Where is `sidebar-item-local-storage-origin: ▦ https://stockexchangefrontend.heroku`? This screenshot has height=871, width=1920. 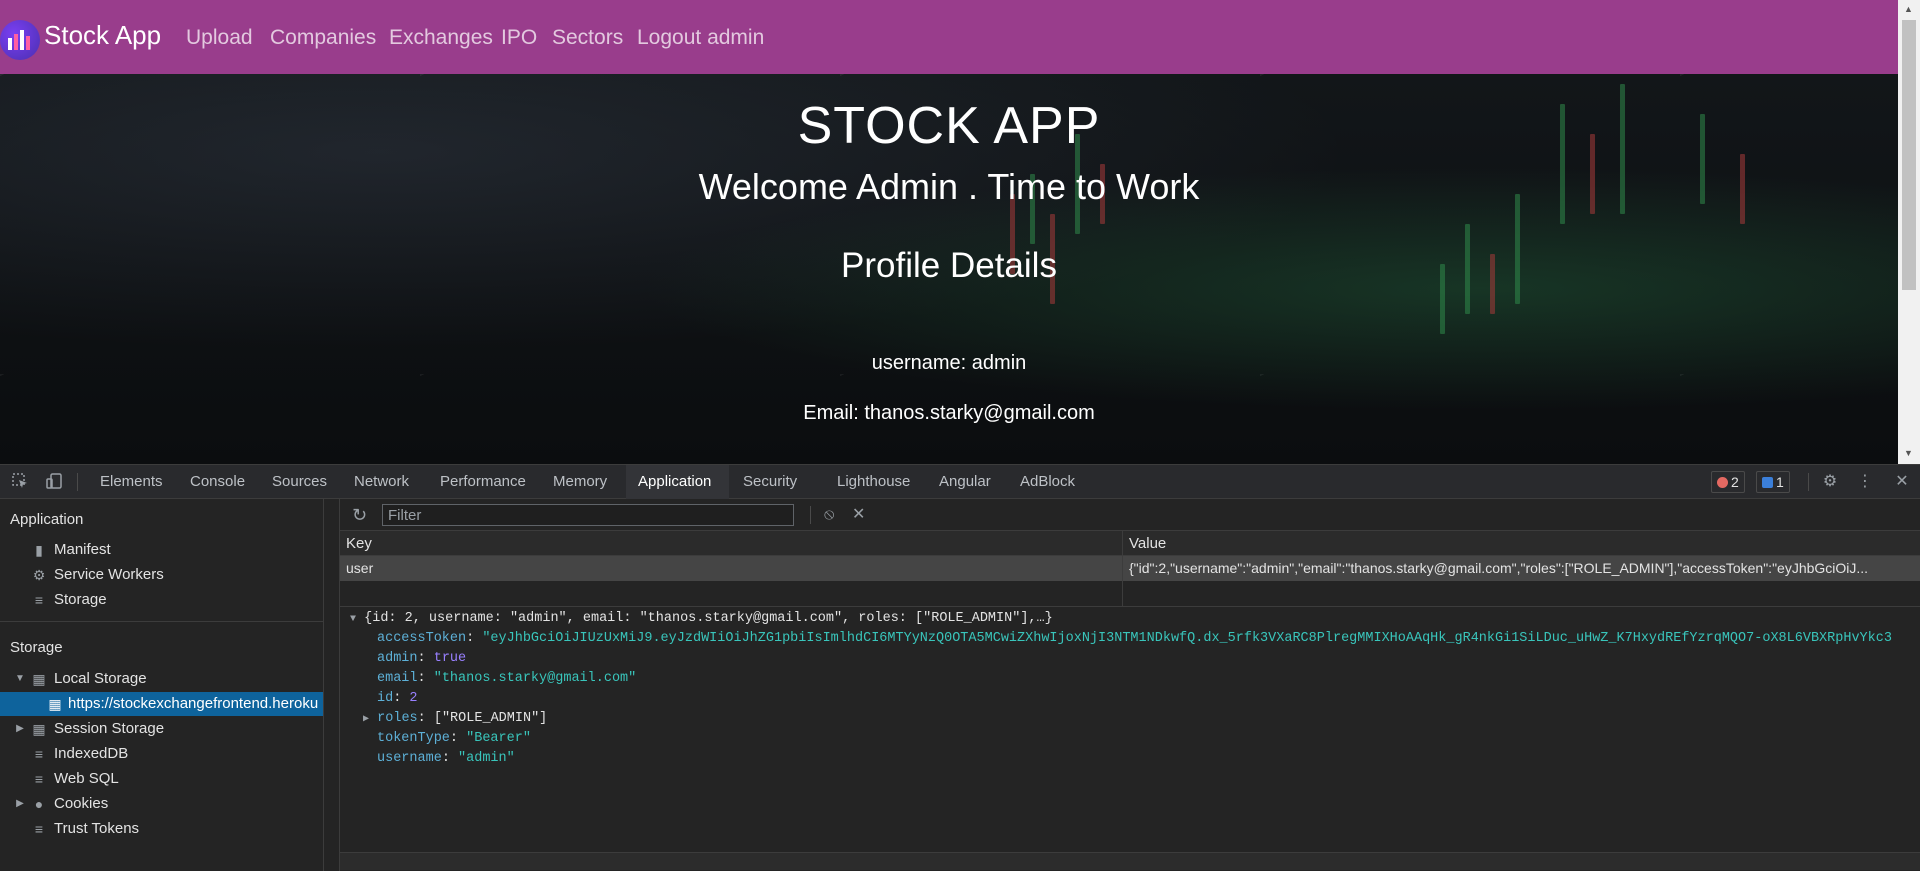
sidebar-item-local-storage-origin: ▦ https://stockexchangefrontend.heroku is located at coordinates (161, 704).